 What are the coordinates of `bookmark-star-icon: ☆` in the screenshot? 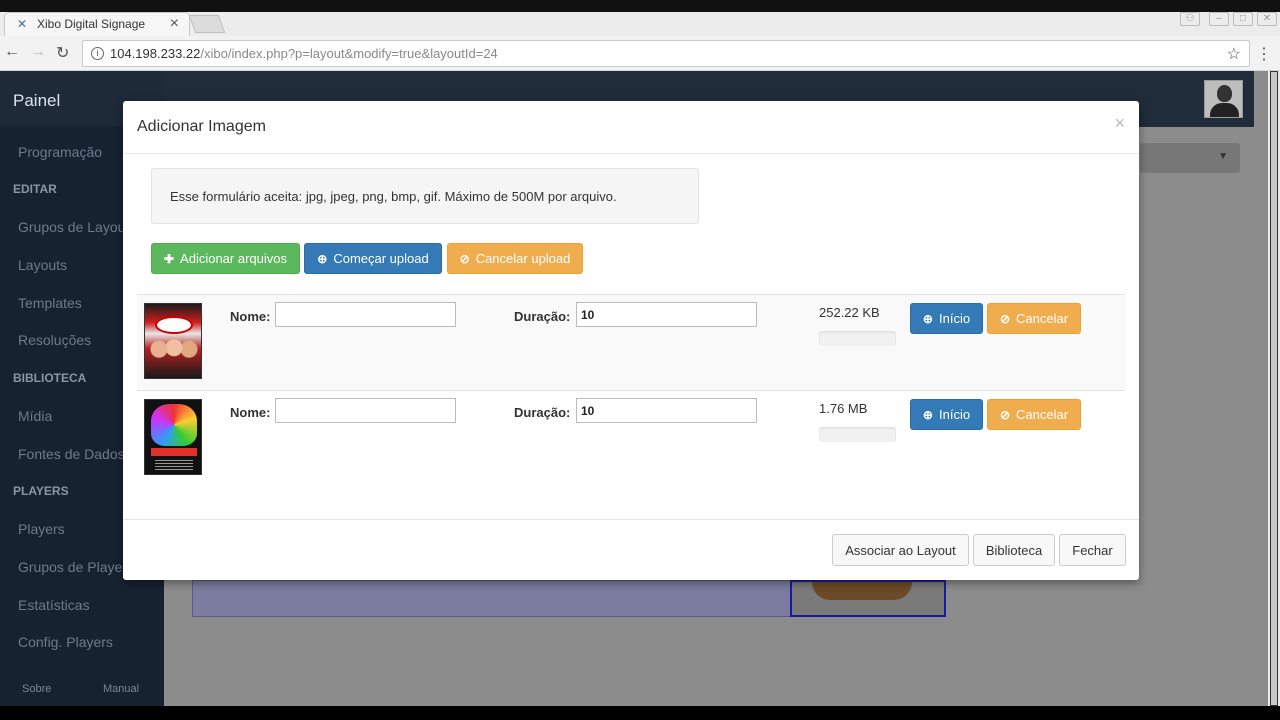 It's located at (1234, 54).